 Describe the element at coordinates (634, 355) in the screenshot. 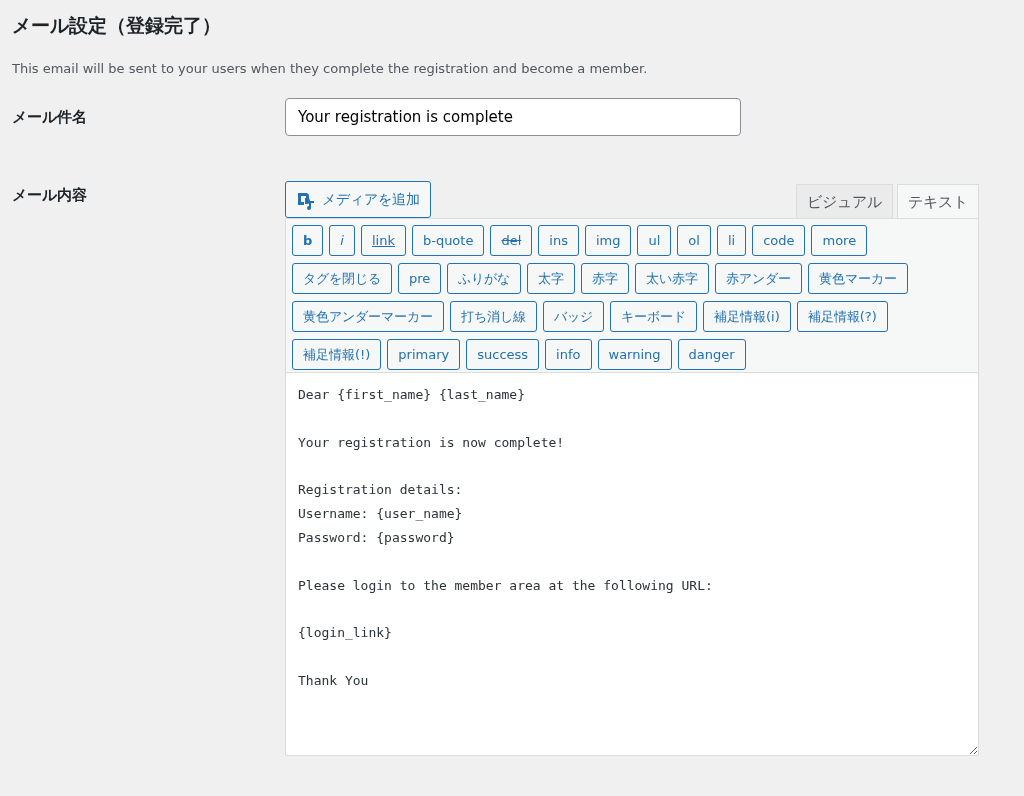

I see `quicktag-button: warning` at that location.